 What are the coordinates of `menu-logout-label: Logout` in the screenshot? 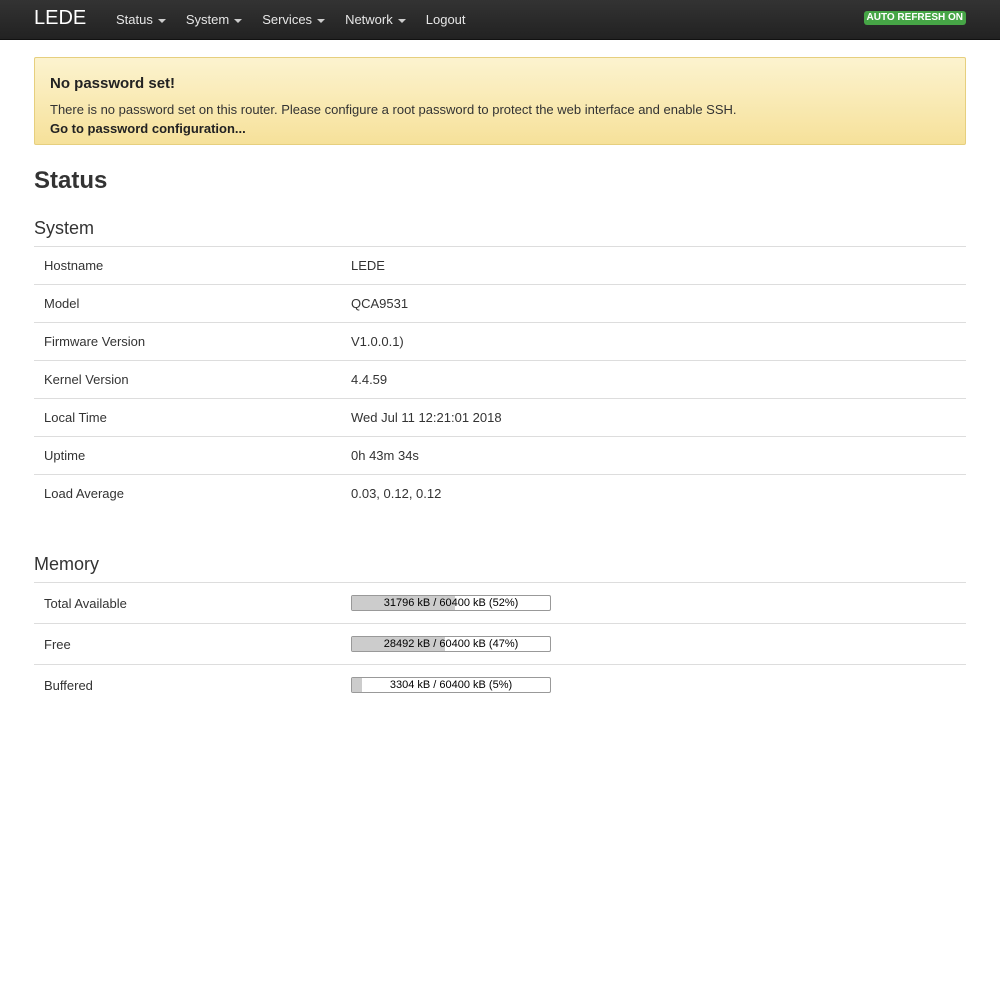 It's located at (445, 19).